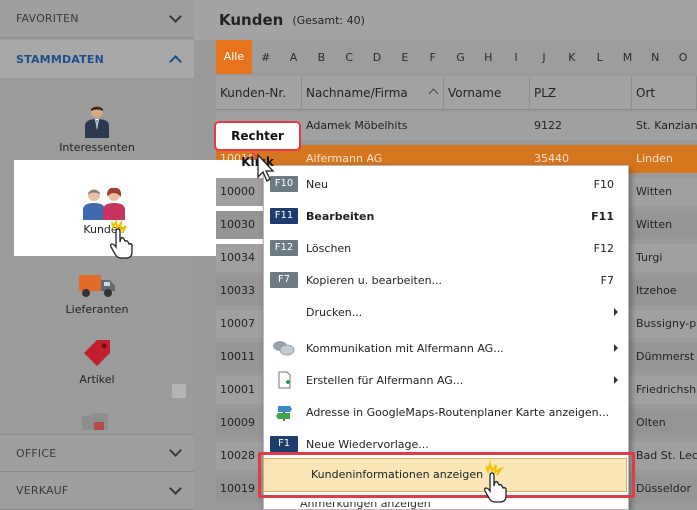 This screenshot has height=510, width=697. What do you see at coordinates (266, 57) in the screenshot?
I see `filter-letter: #` at bounding box center [266, 57].